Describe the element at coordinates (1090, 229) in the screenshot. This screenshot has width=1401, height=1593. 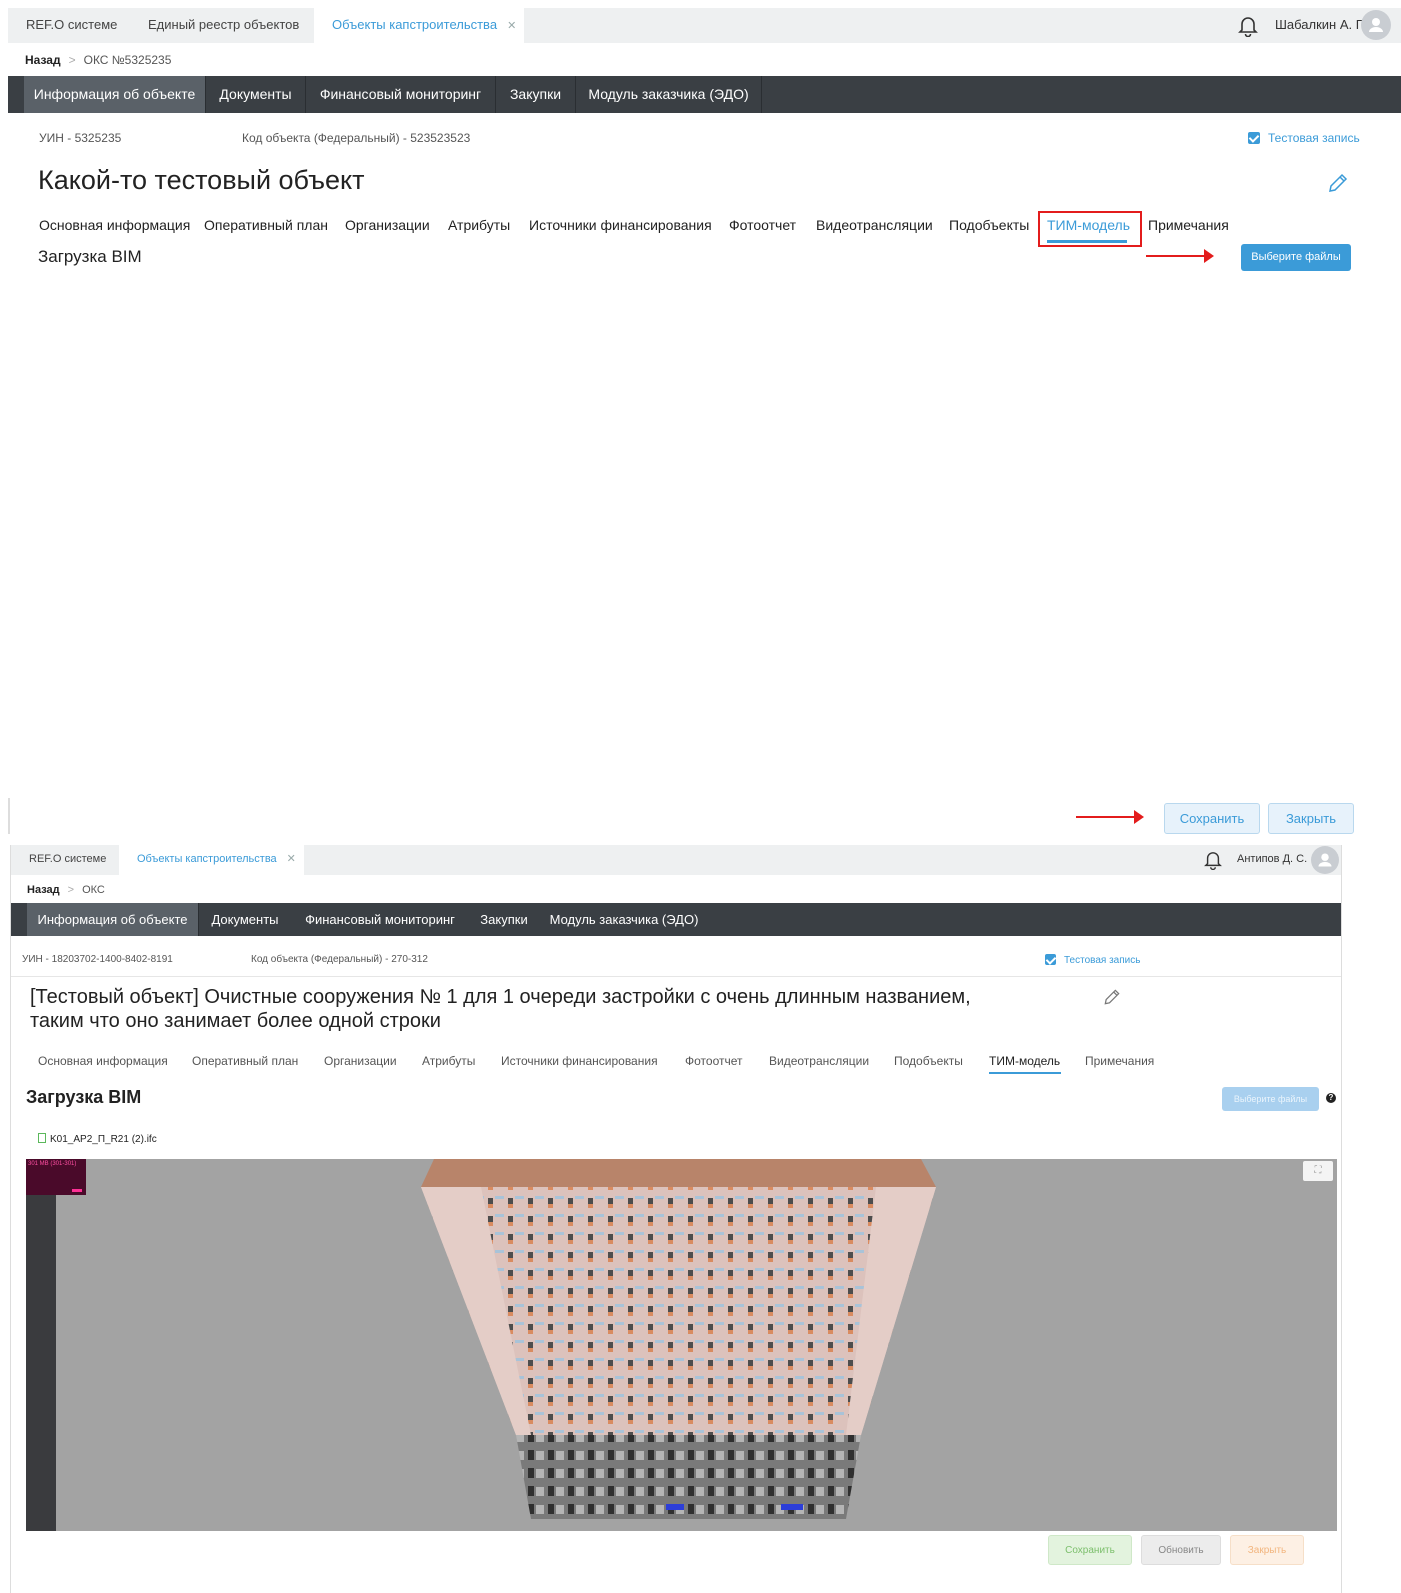
I see `highlight-box` at that location.